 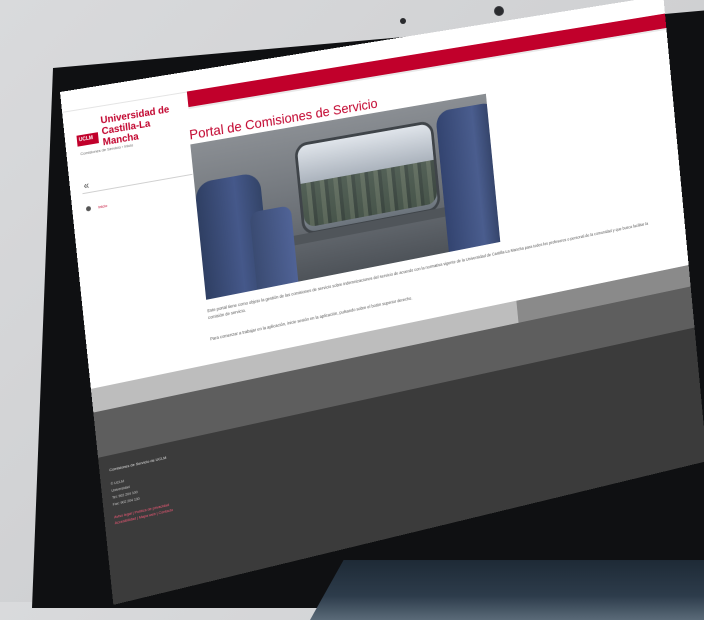 What do you see at coordinates (499, 11) in the screenshot?
I see `camera-sensor-icon` at bounding box center [499, 11].